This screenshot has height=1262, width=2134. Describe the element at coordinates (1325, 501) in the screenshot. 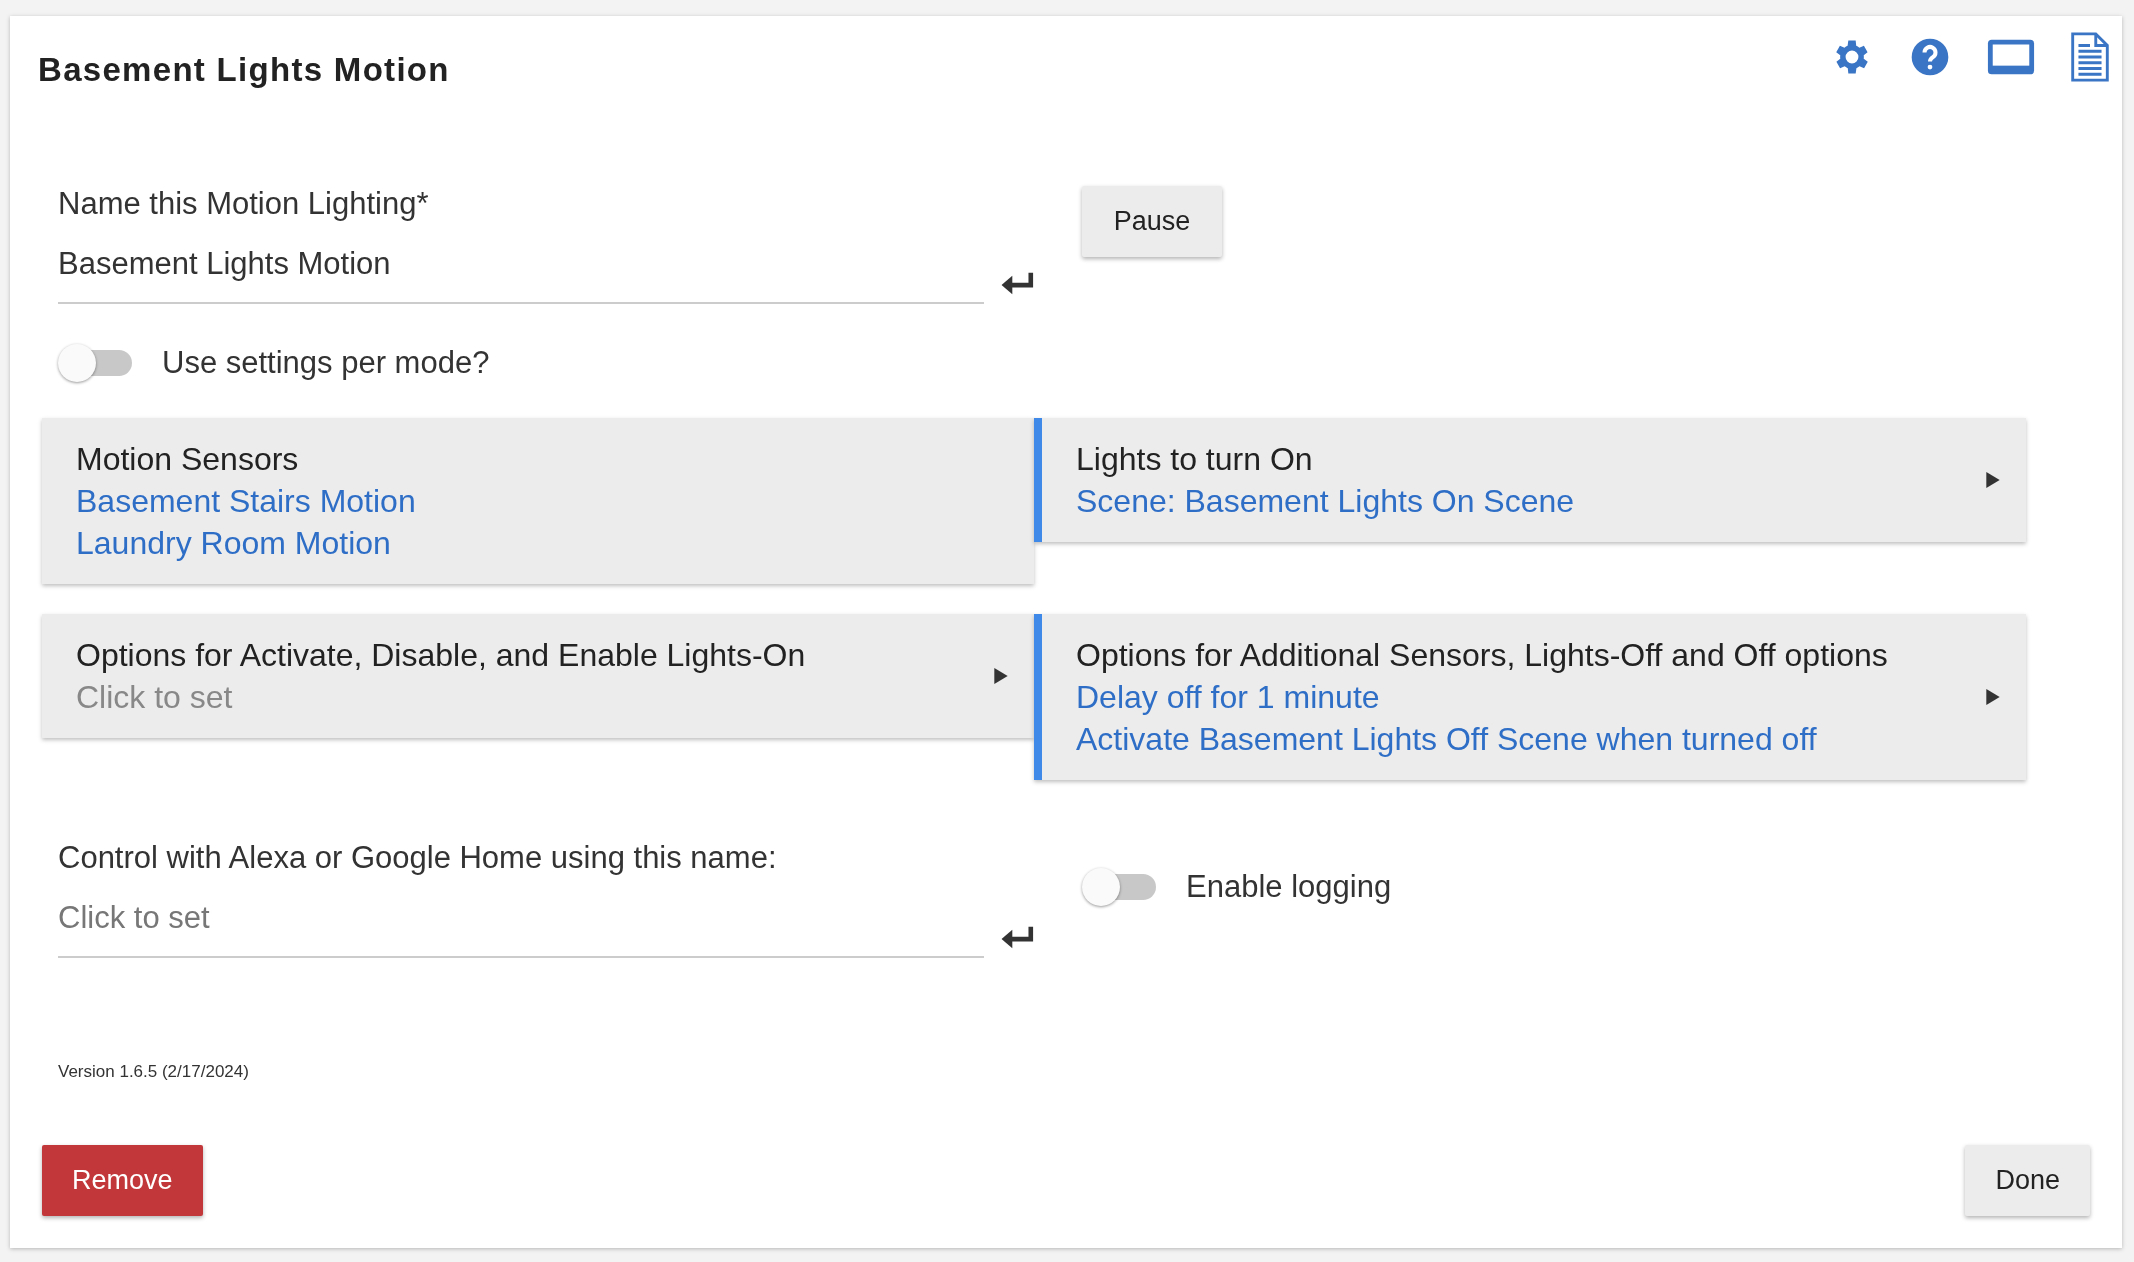

I see `setting-value: Scene: Basement Lights On Scene` at that location.